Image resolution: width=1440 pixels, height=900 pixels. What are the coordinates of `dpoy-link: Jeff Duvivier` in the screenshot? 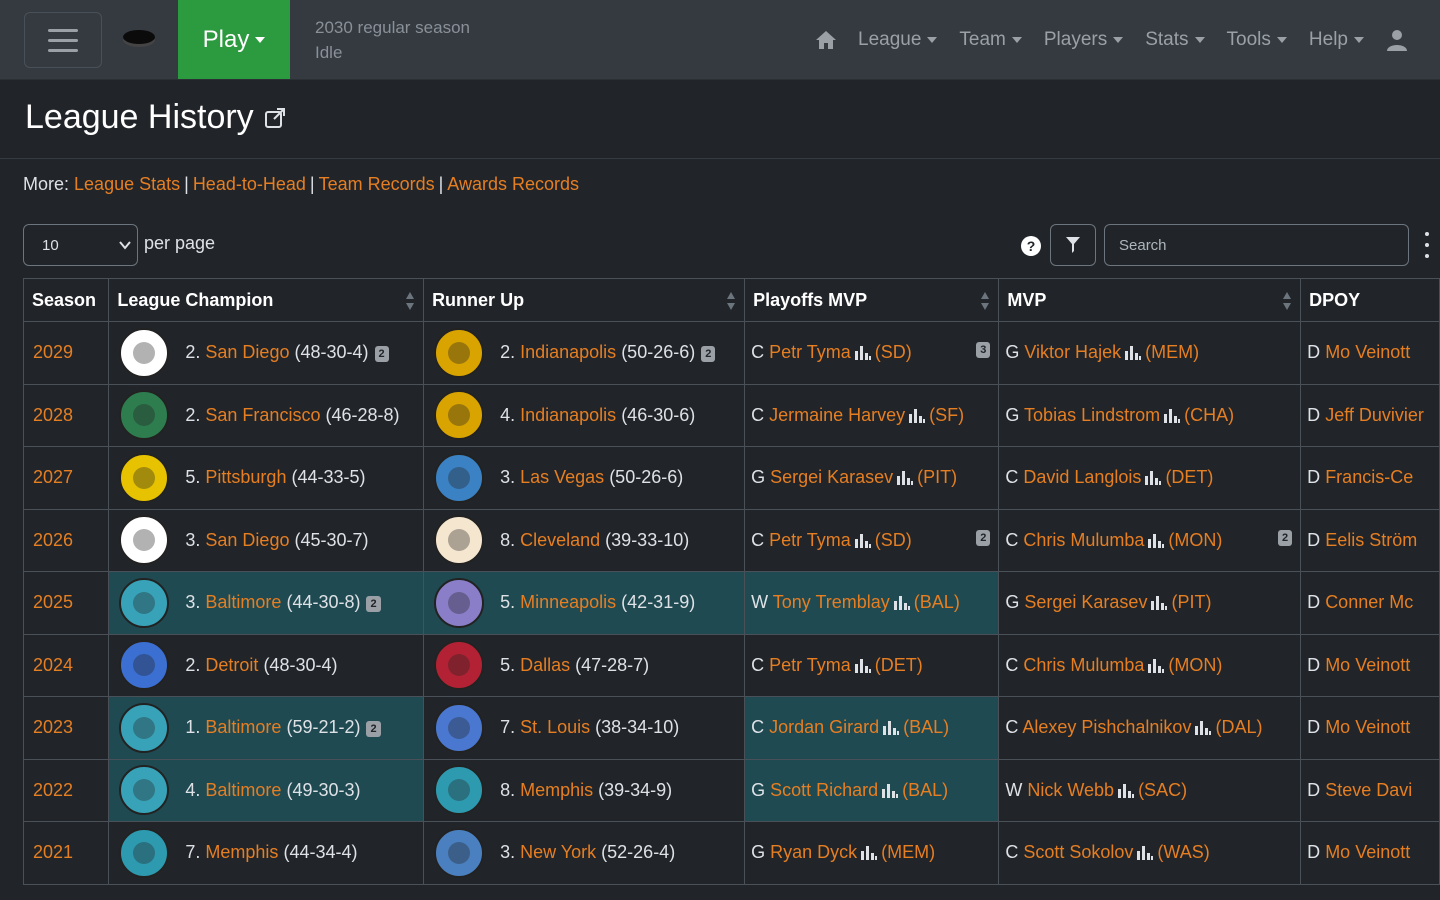 It's located at (1374, 415).